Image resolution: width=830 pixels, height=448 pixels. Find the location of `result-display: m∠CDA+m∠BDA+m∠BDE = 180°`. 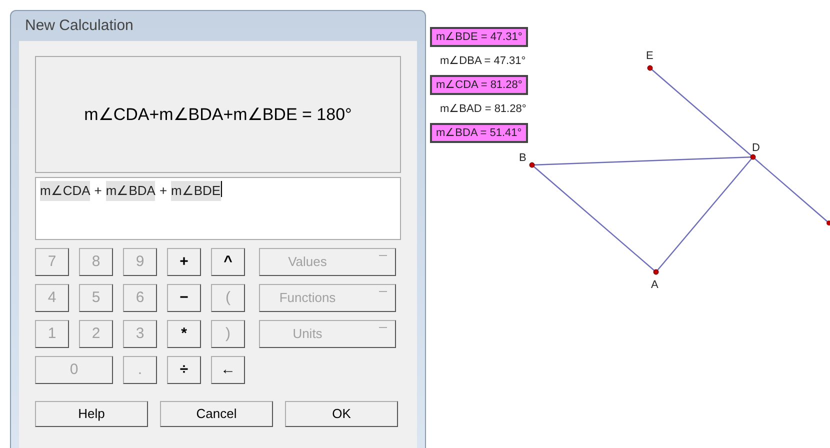

result-display: m∠CDA+m∠BDA+m∠BDE = 180° is located at coordinates (218, 114).